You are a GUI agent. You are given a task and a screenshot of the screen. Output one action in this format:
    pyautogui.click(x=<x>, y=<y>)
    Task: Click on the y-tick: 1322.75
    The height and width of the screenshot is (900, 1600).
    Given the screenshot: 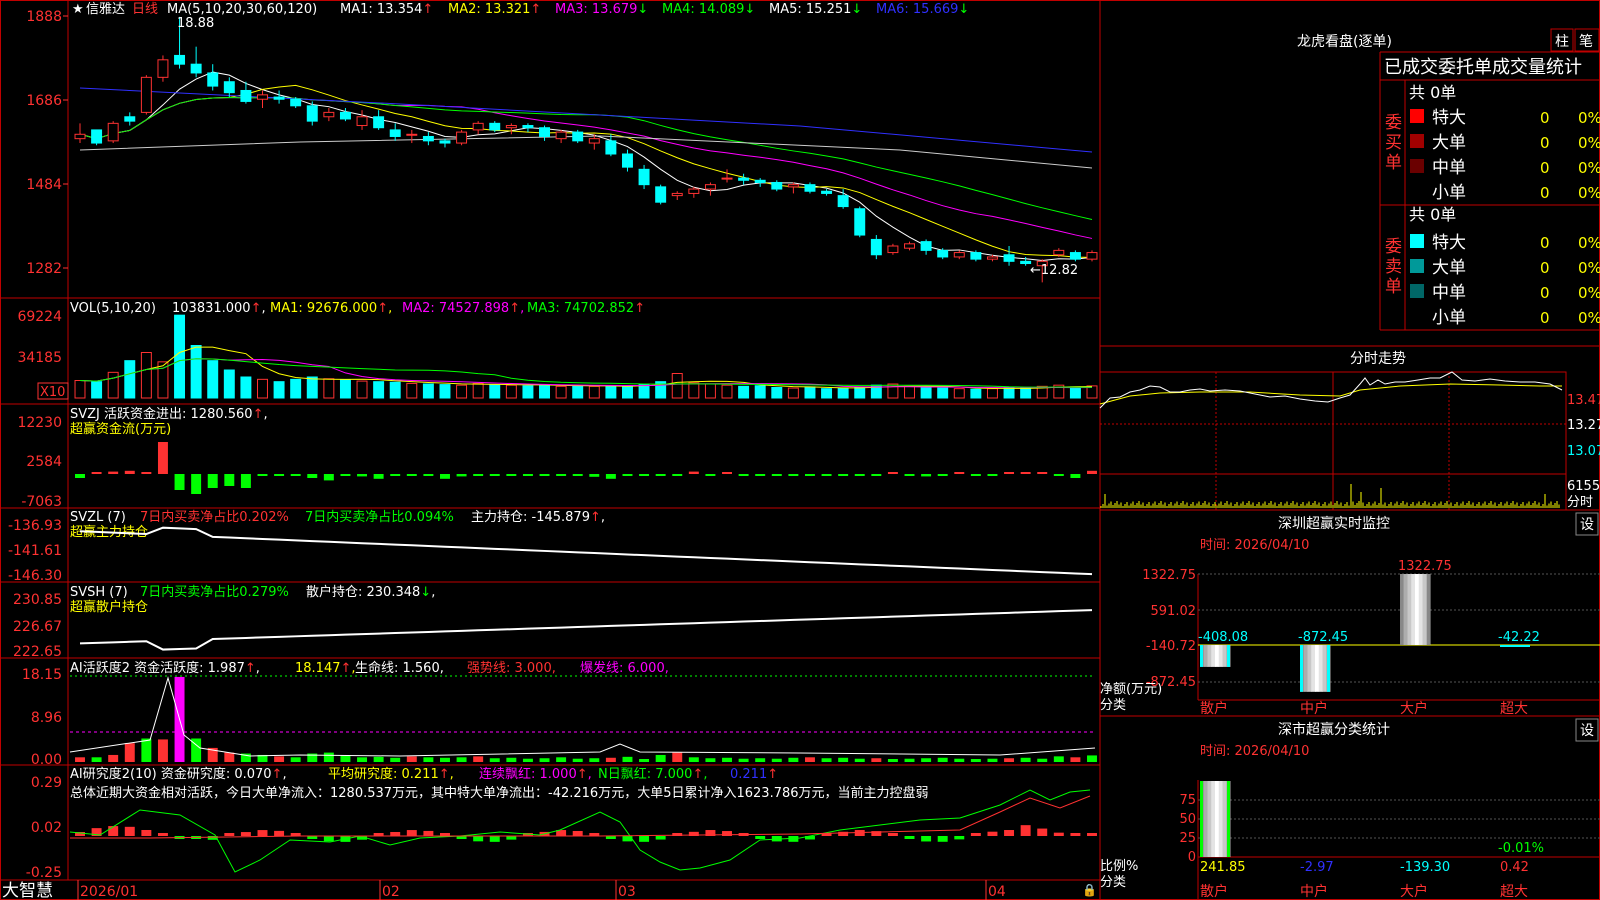 What is the action you would take?
    pyautogui.click(x=1169, y=575)
    